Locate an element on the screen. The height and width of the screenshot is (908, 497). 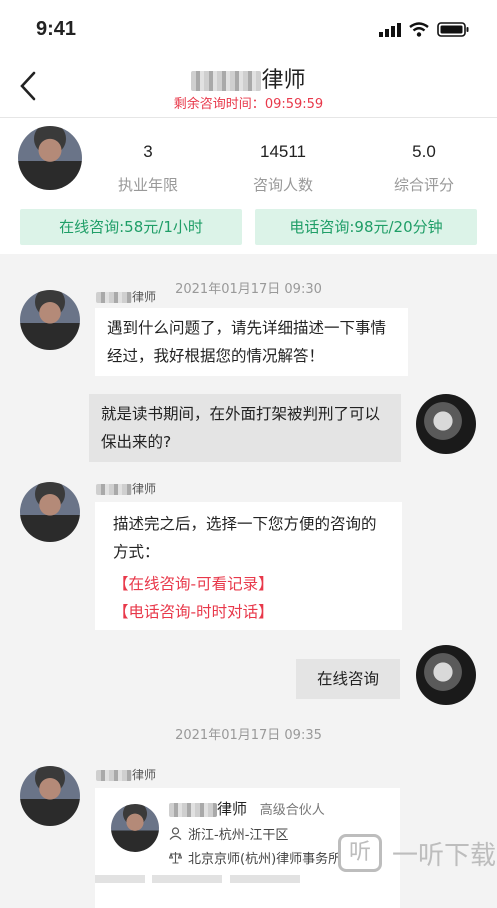
card-firm-text: 北京京师(杭州)律师事务所 is located at coordinates (265, 859).